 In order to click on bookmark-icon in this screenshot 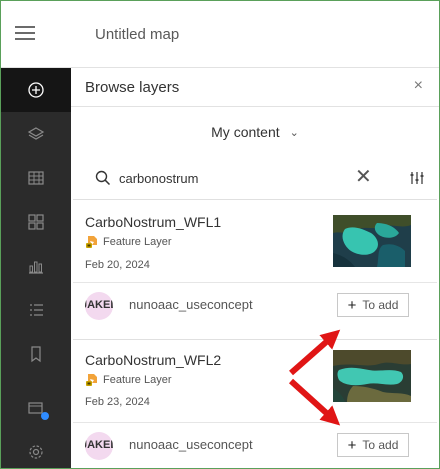, I will do `click(36, 354)`.